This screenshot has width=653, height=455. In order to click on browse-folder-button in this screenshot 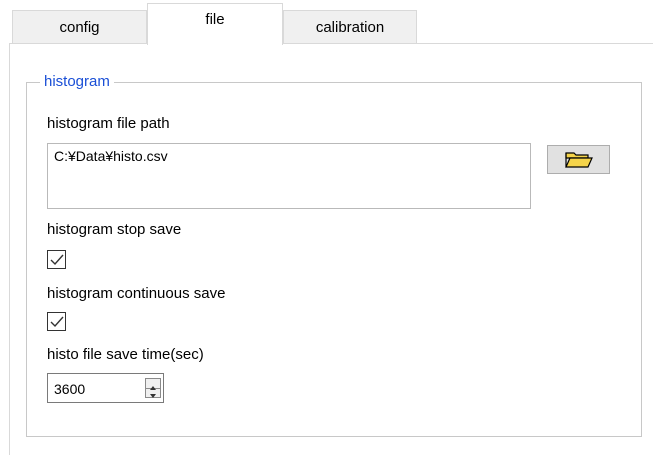, I will do `click(578, 159)`.